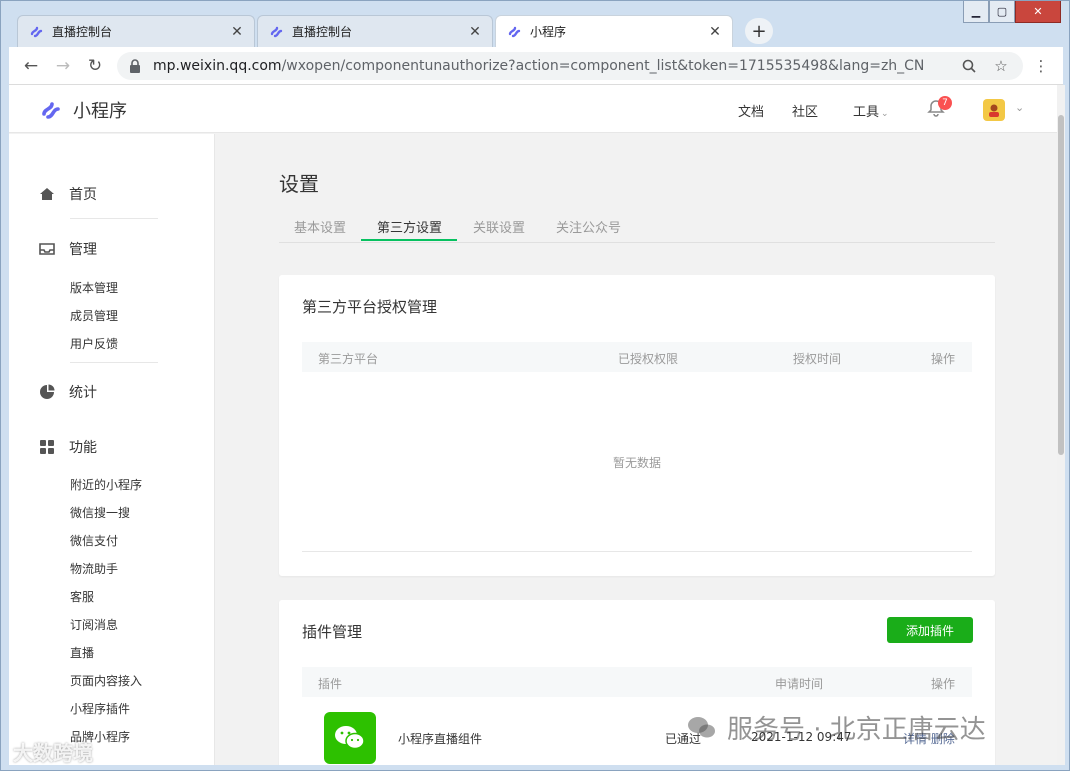 This screenshot has width=1070, height=771. Describe the element at coordinates (63, 66) in the screenshot. I see `forward-arrow-icon: →` at that location.